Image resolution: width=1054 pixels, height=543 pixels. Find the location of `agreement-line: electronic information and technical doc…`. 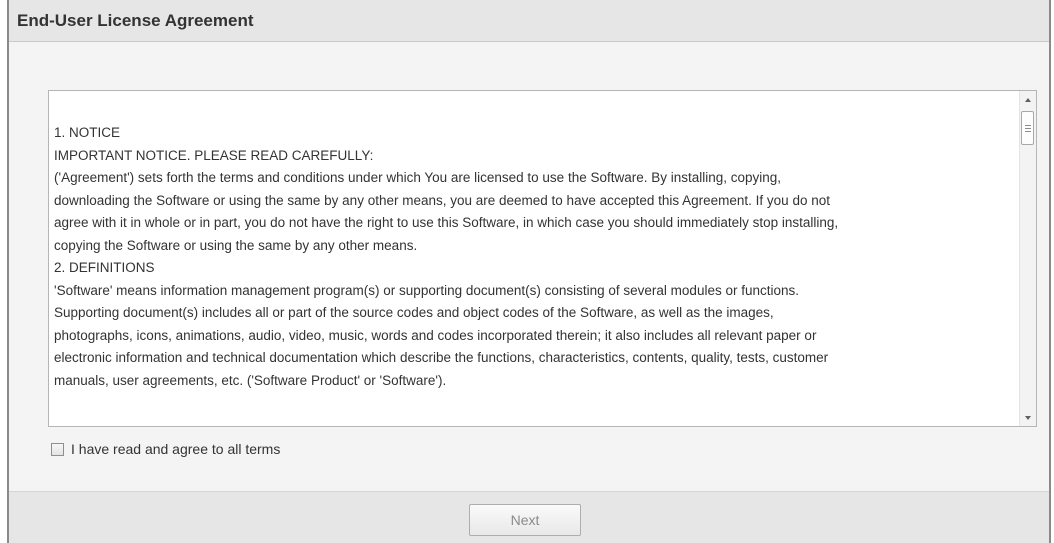

agreement-line: electronic information and technical doc… is located at coordinates (441, 357).